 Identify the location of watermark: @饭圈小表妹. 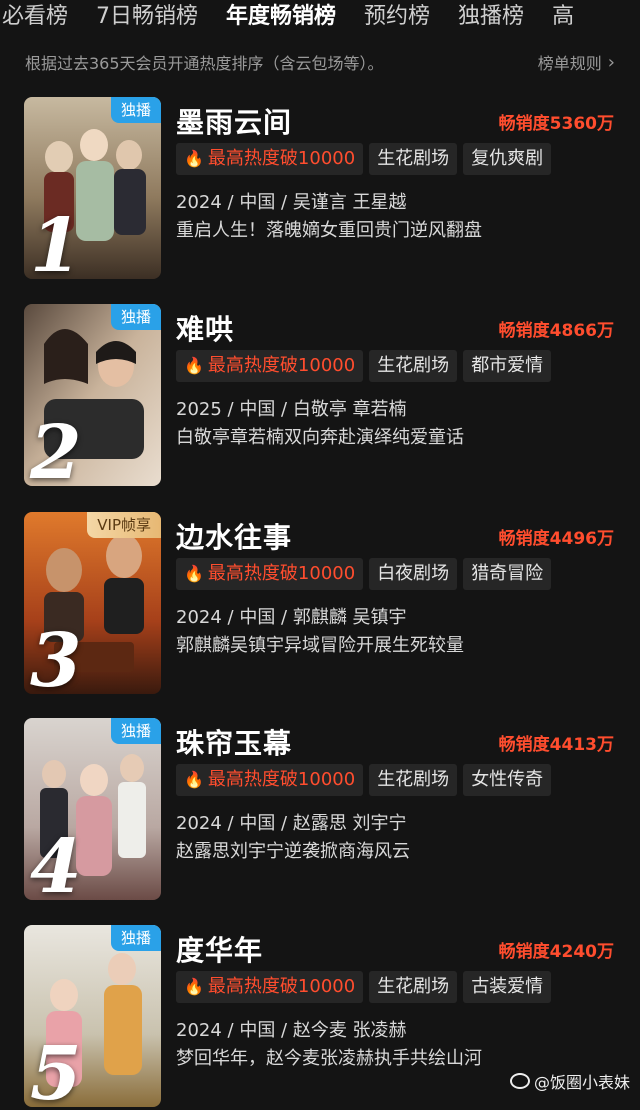
(570, 1081).